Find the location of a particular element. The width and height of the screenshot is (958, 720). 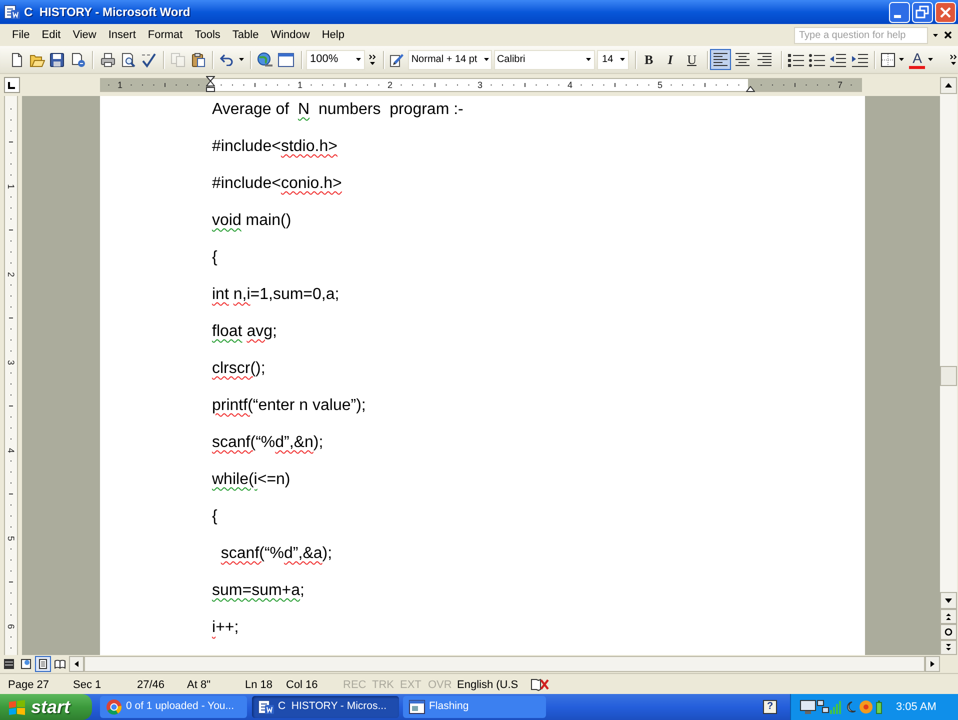

right-indent-marker-icon is located at coordinates (750, 89).